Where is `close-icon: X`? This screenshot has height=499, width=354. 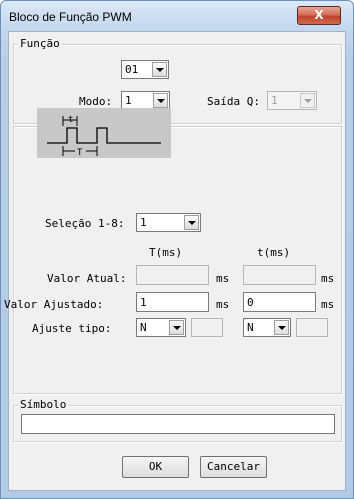 close-icon: X is located at coordinates (319, 15).